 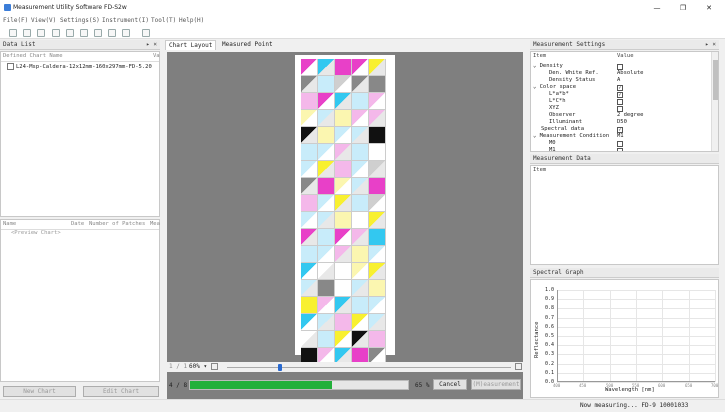 I want to click on help-icon, so click(x=126, y=33).